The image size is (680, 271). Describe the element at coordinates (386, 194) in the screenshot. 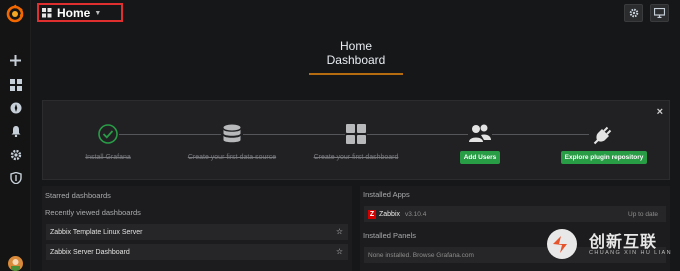

I see `installed-apps-heading: Installed Apps` at that location.